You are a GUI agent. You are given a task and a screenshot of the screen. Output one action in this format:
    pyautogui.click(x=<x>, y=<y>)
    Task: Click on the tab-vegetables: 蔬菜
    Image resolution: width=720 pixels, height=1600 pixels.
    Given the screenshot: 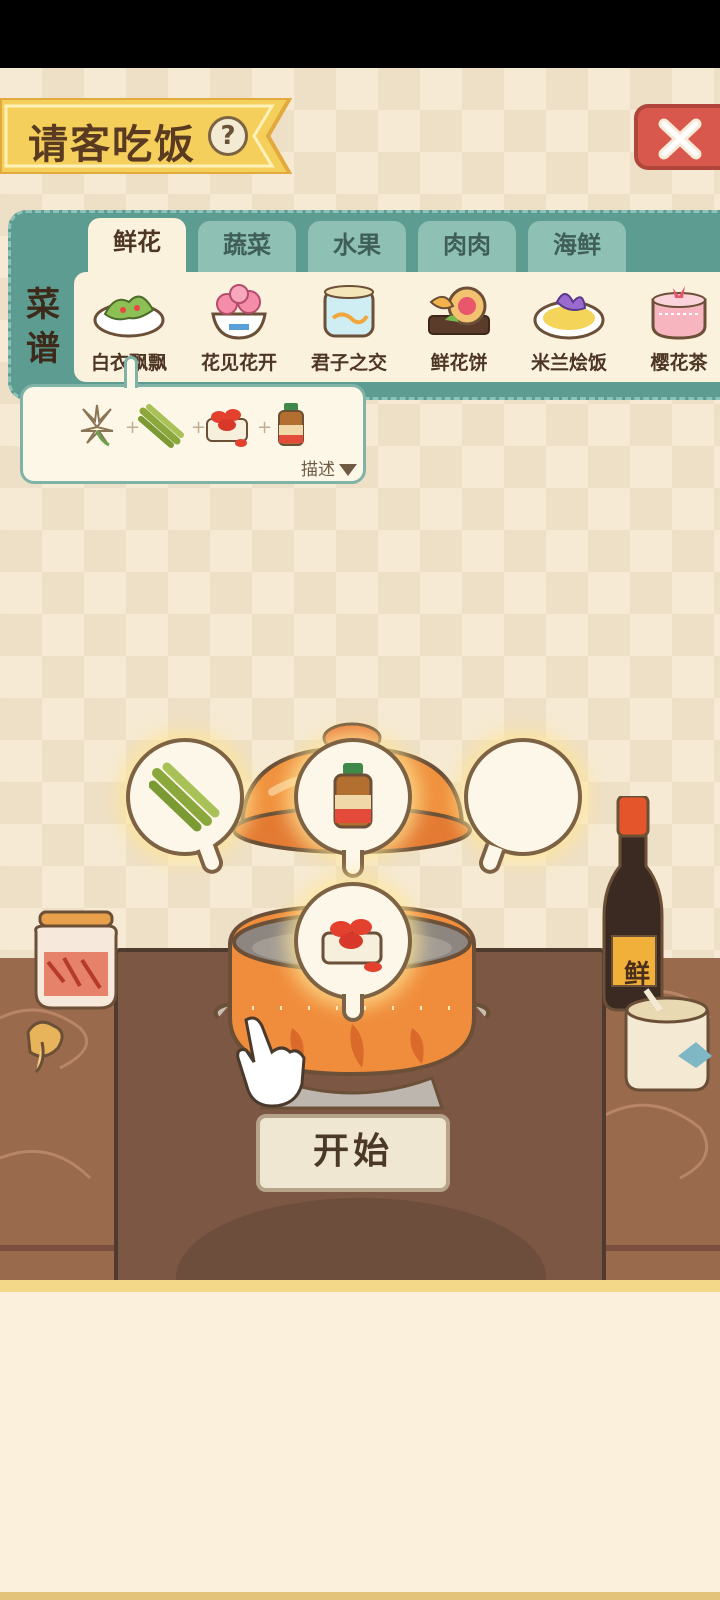 What is the action you would take?
    pyautogui.click(x=247, y=248)
    